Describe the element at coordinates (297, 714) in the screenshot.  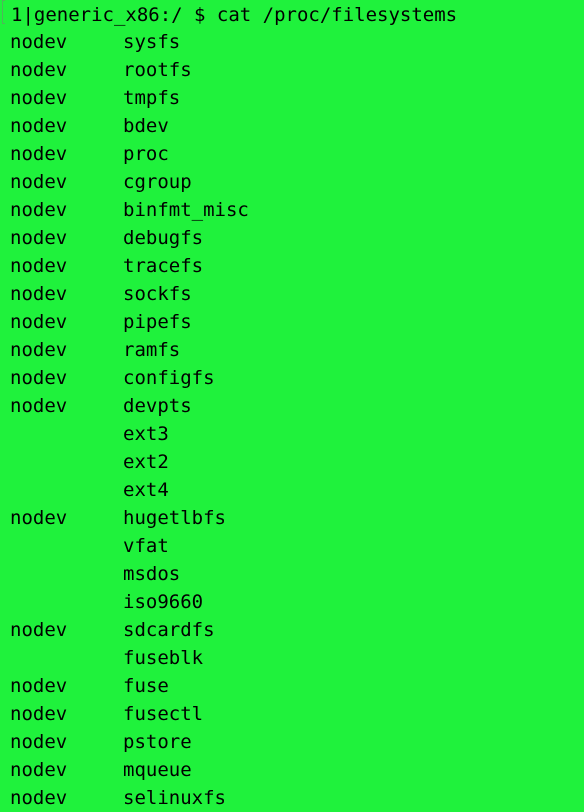
I see `output-row: nodev fusectl` at that location.